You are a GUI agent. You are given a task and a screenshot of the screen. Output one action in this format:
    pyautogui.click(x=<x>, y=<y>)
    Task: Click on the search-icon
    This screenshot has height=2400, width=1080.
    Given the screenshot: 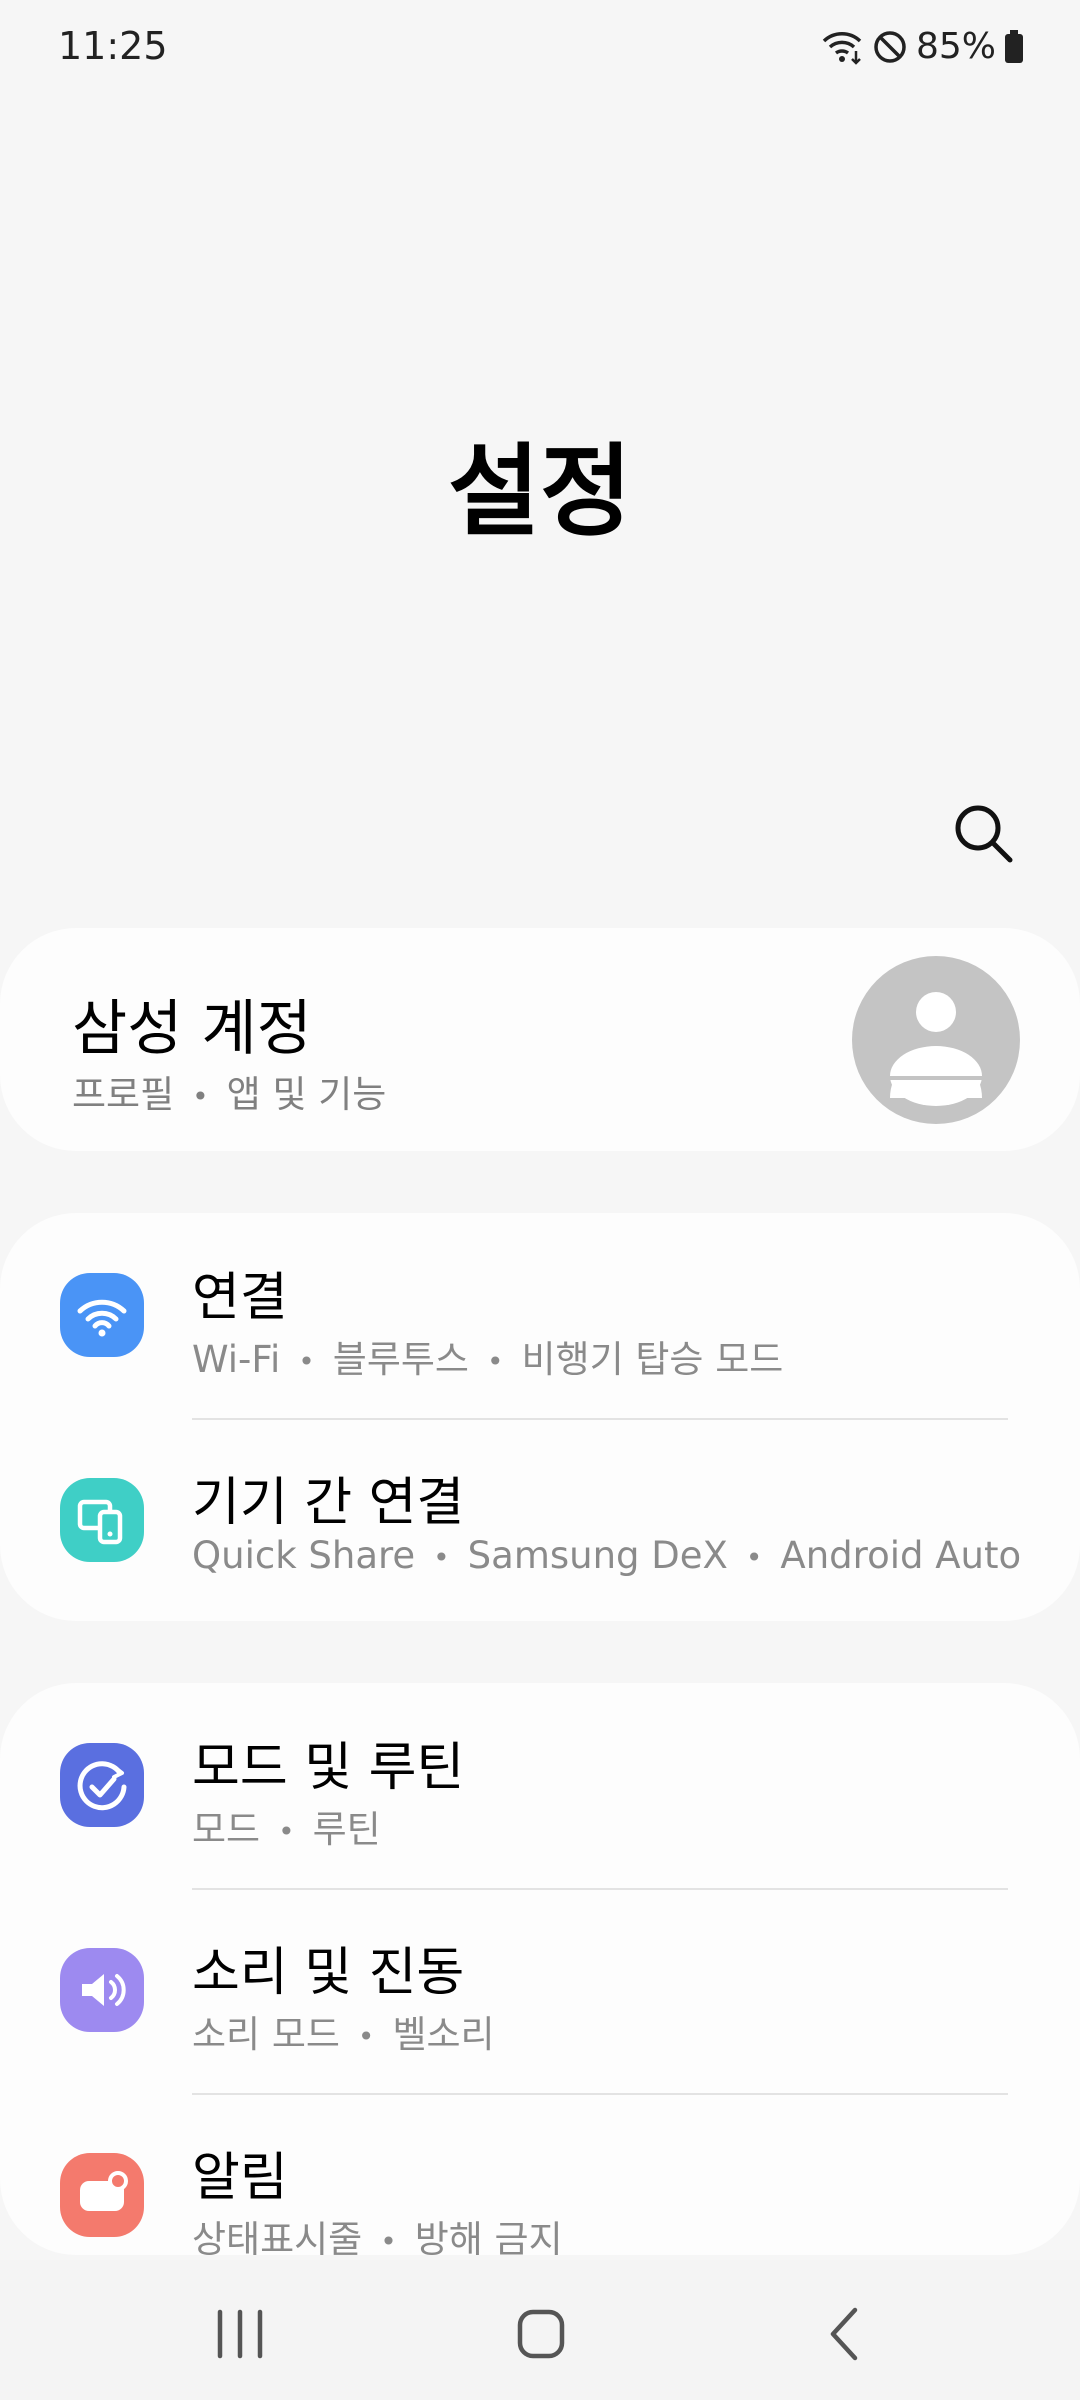 What is the action you would take?
    pyautogui.click(x=984, y=834)
    